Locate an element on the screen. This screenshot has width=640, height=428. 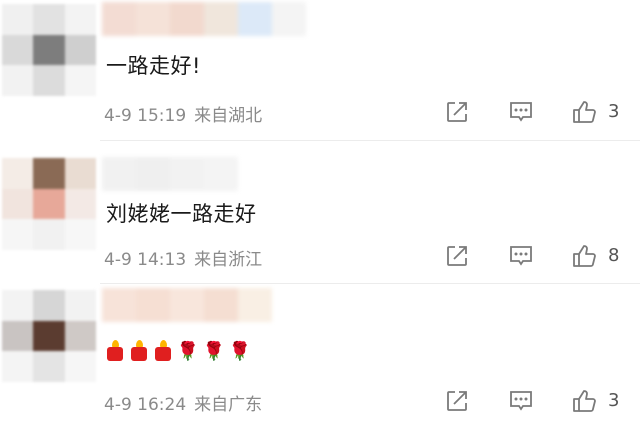
comment-date: 4-9 14:13 is located at coordinates (145, 260).